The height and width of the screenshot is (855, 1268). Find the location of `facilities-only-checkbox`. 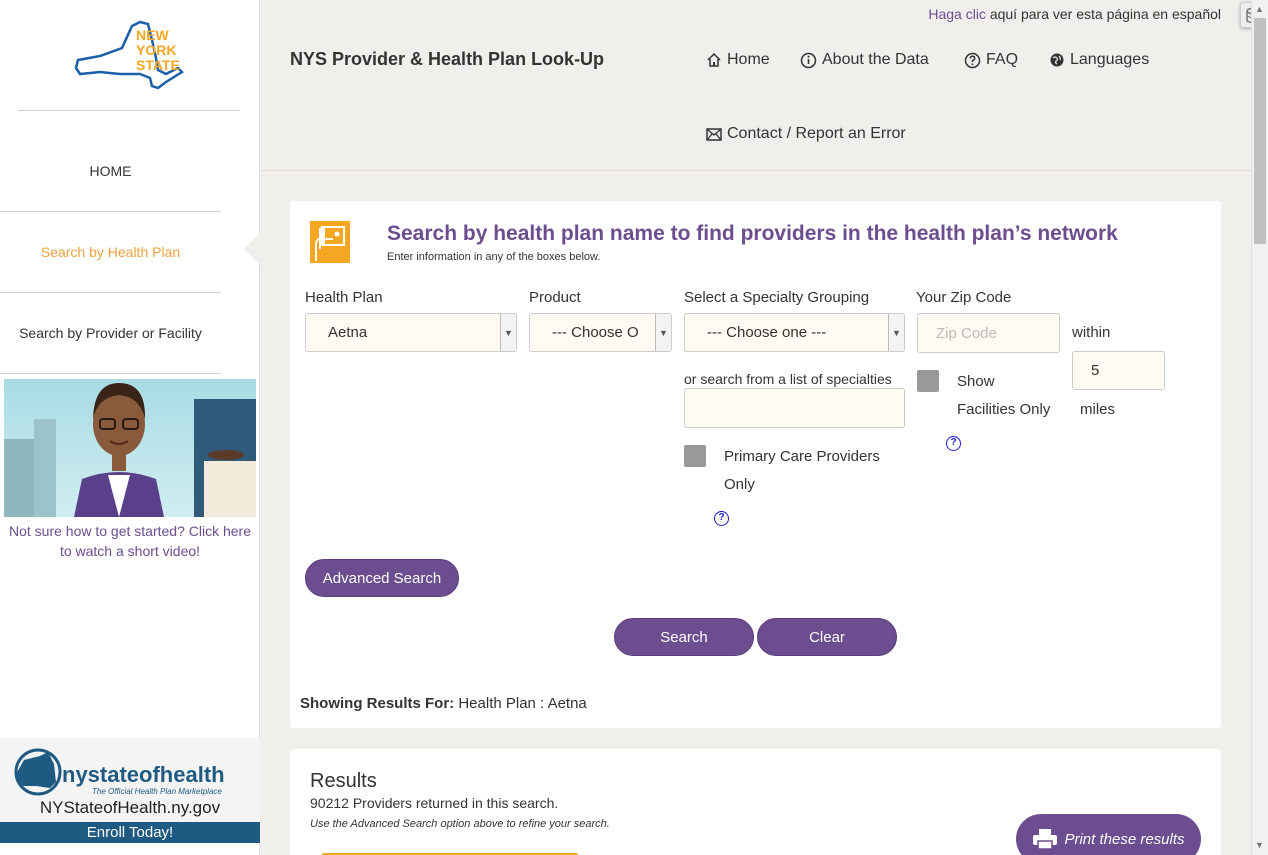

facilities-only-checkbox is located at coordinates (928, 381).